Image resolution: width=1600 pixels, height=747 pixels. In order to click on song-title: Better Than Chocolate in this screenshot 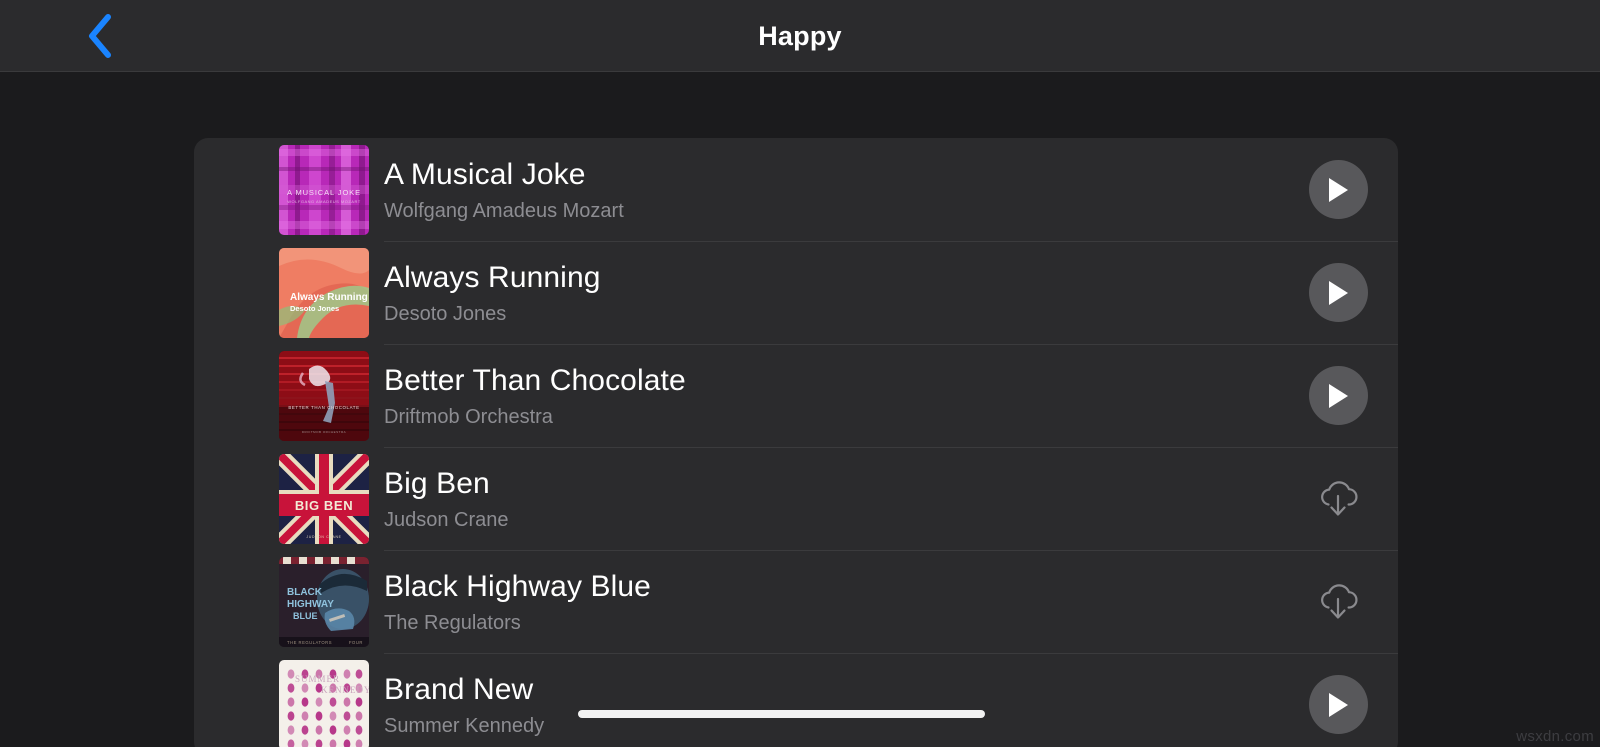, I will do `click(535, 380)`.